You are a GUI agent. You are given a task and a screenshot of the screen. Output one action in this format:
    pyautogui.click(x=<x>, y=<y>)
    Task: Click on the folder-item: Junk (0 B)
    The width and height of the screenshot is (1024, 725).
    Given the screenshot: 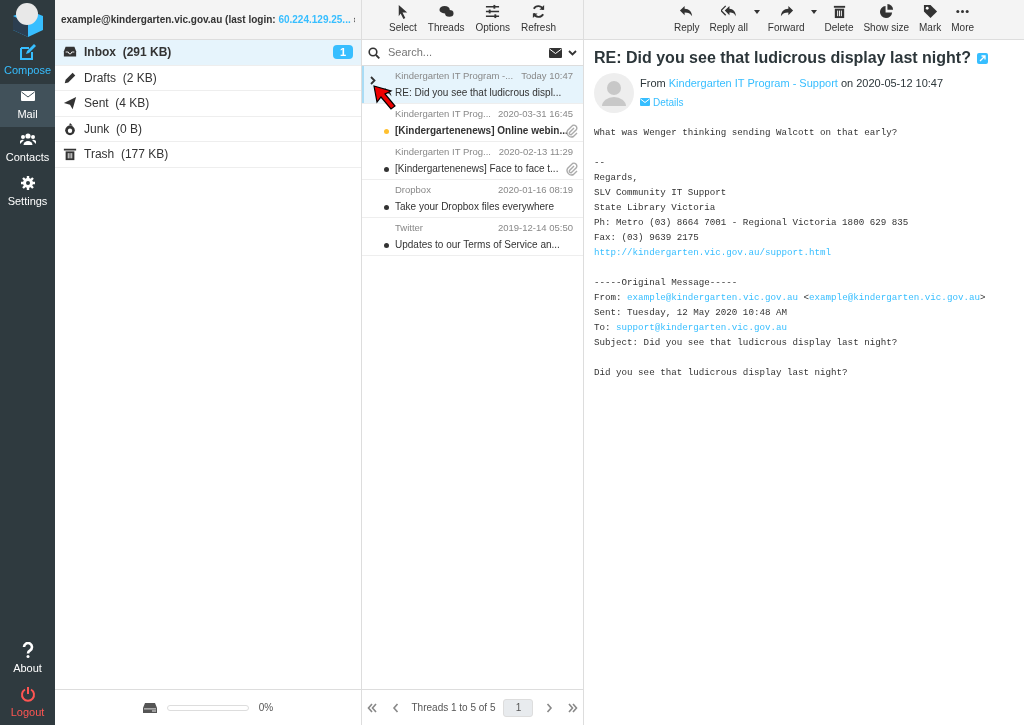 What is the action you would take?
    pyautogui.click(x=208, y=129)
    